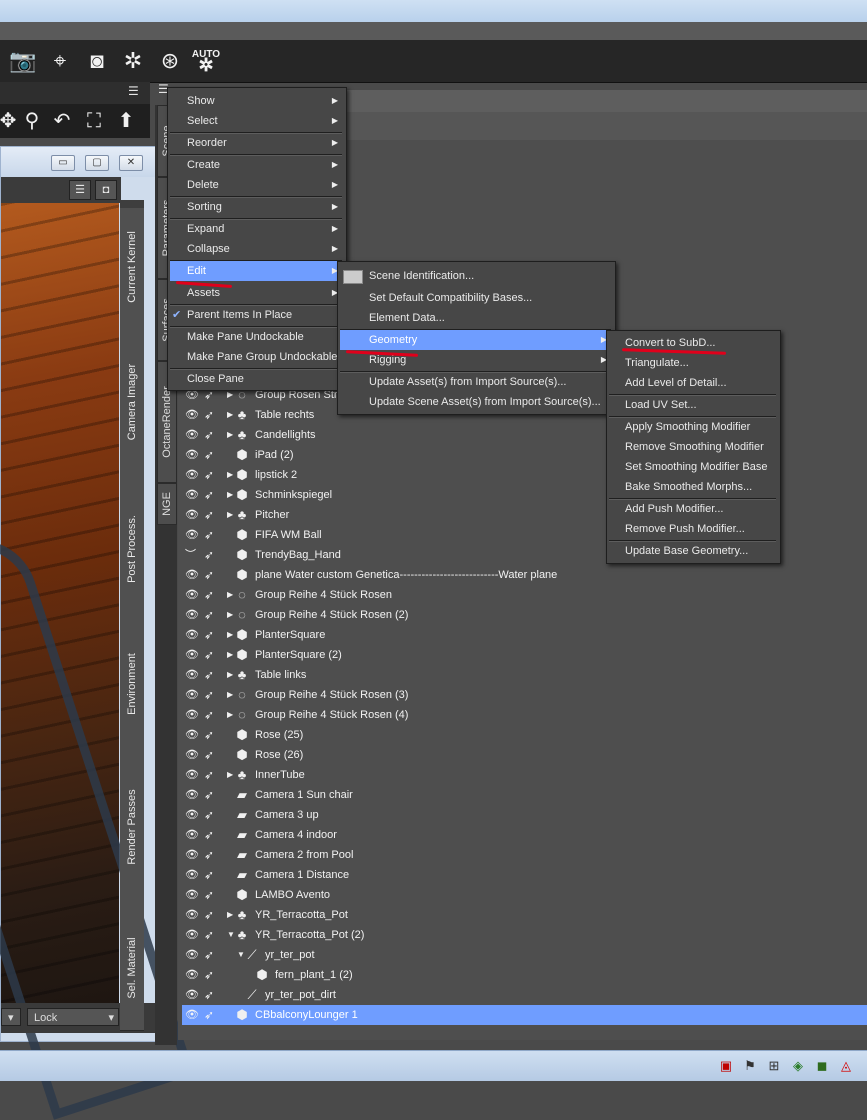 This screenshot has width=867, height=1120. What do you see at coordinates (524, 595) in the screenshot?
I see `table-row: 👁 ➶ ▶ ◌ Group Reihe 4 Stück Rosen` at bounding box center [524, 595].